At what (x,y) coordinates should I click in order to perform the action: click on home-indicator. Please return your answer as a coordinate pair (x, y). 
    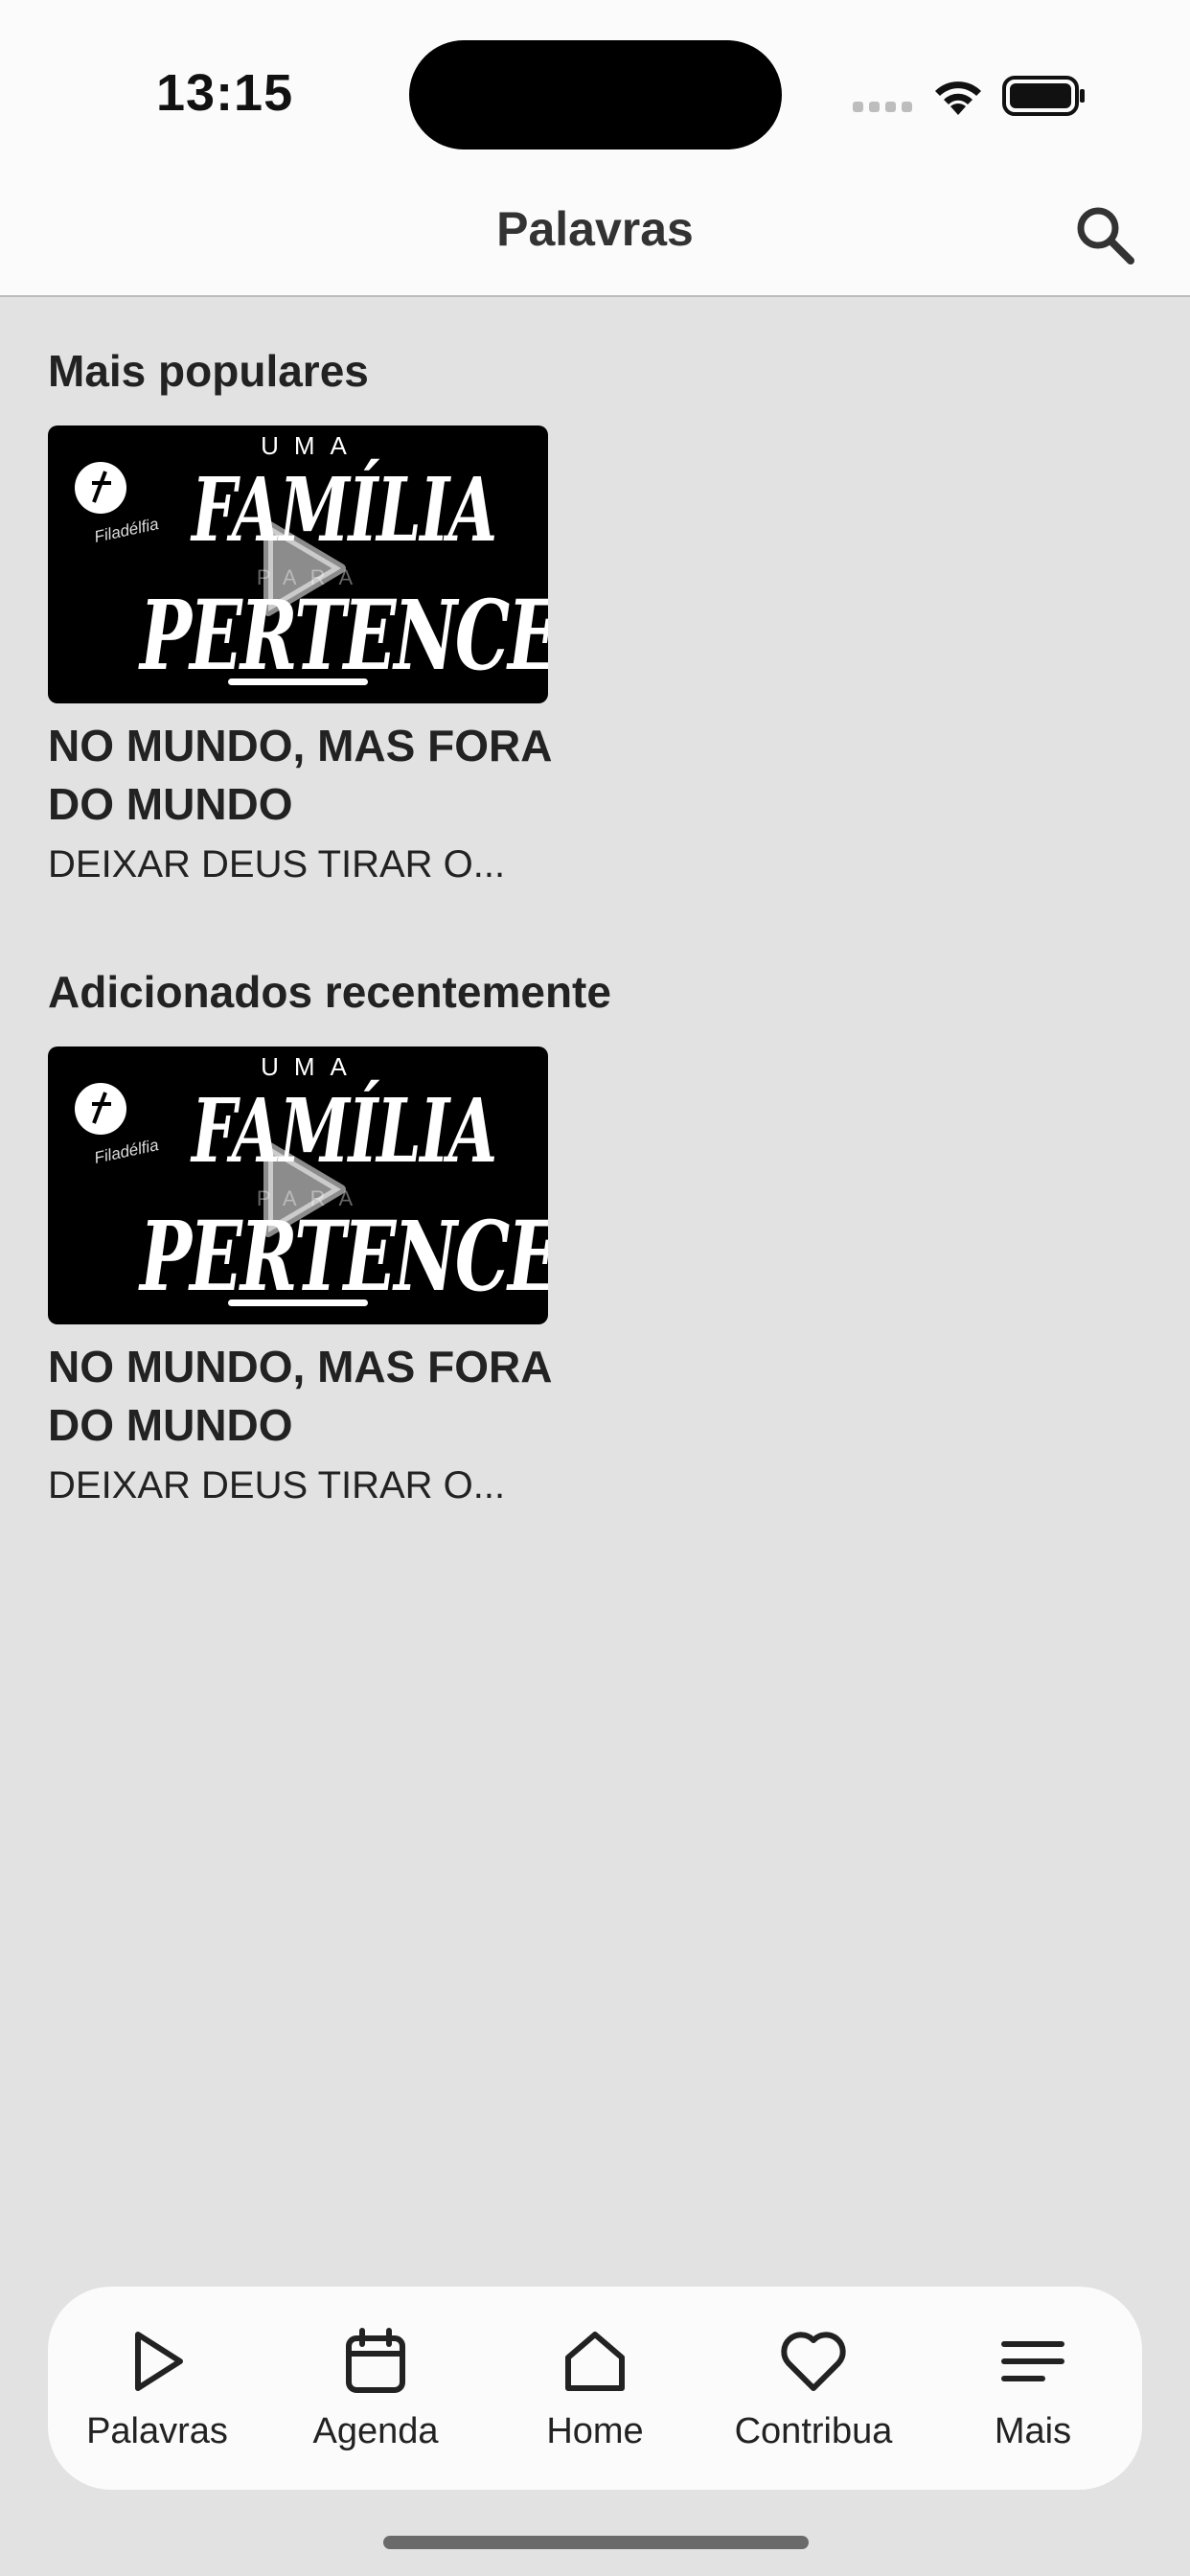
    Looking at the image, I should click on (596, 2542).